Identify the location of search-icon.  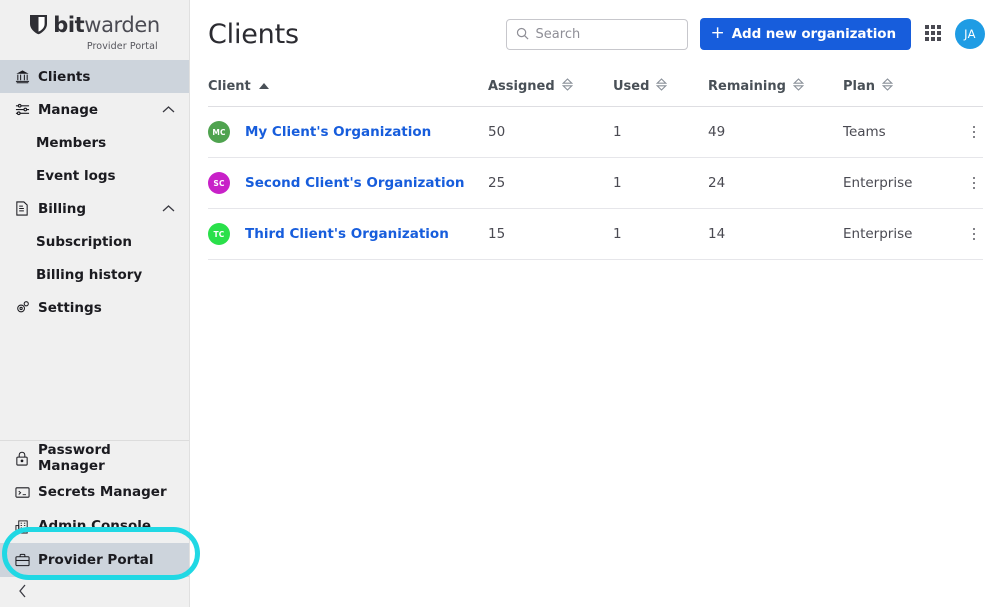
(522, 34).